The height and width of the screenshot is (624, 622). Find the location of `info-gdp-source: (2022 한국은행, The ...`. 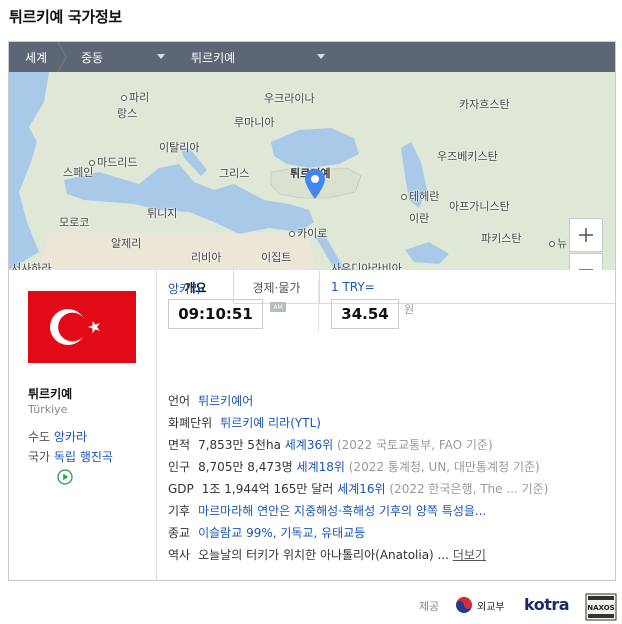

info-gdp-source: (2022 한국은행, The ... is located at coordinates (453, 489).